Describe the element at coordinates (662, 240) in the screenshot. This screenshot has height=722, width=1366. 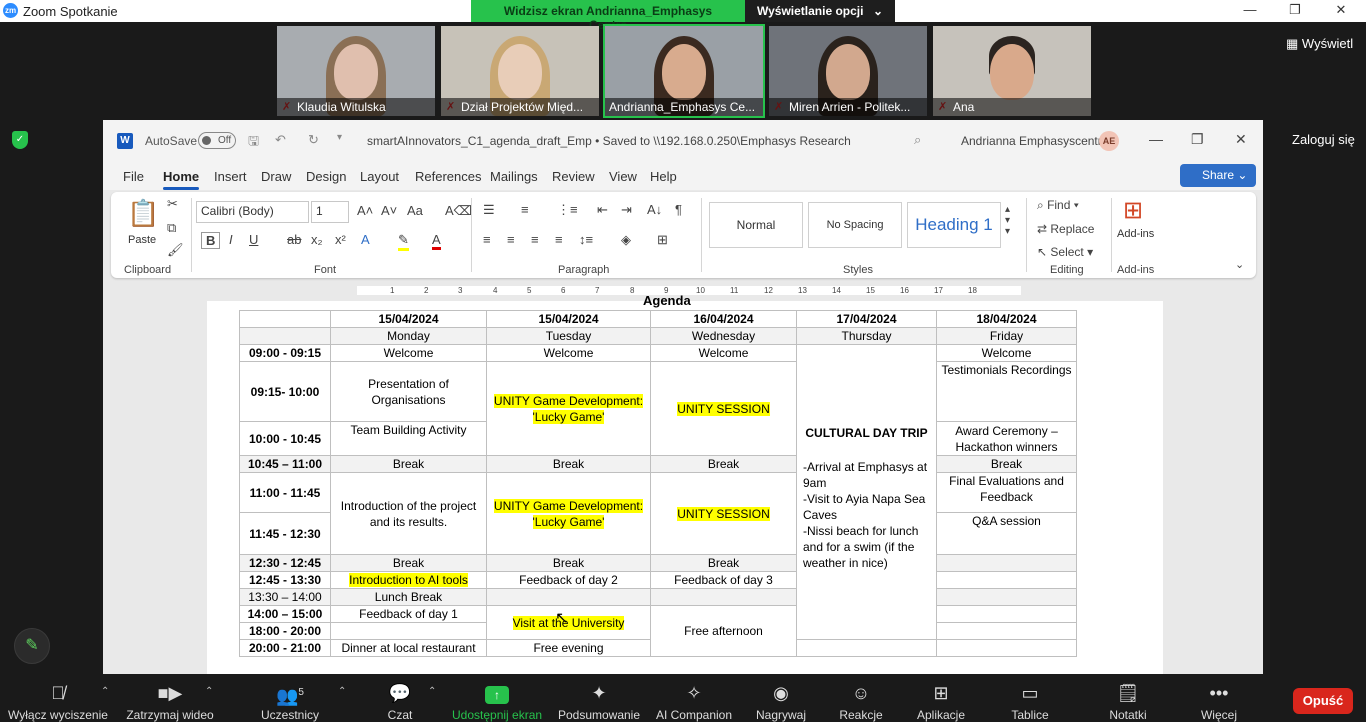
I see `borders-icon: ⊞` at that location.